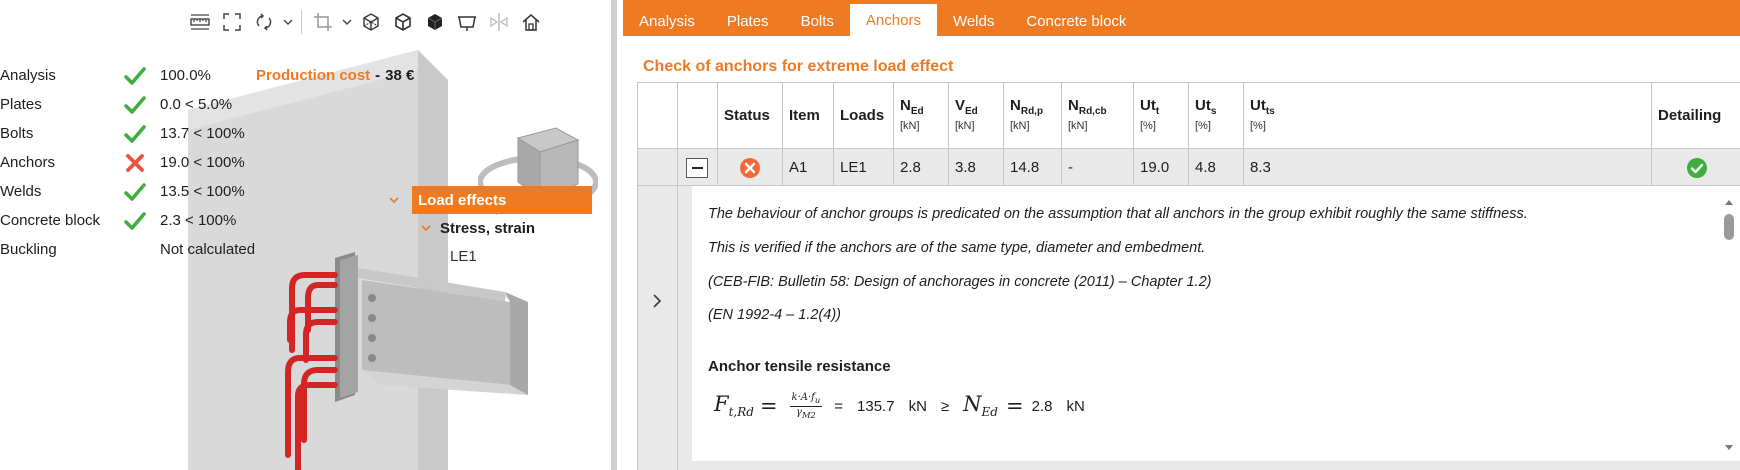 This screenshot has width=1740, height=470. Describe the element at coordinates (467, 22) in the screenshot. I see `section-view-icon` at that location.